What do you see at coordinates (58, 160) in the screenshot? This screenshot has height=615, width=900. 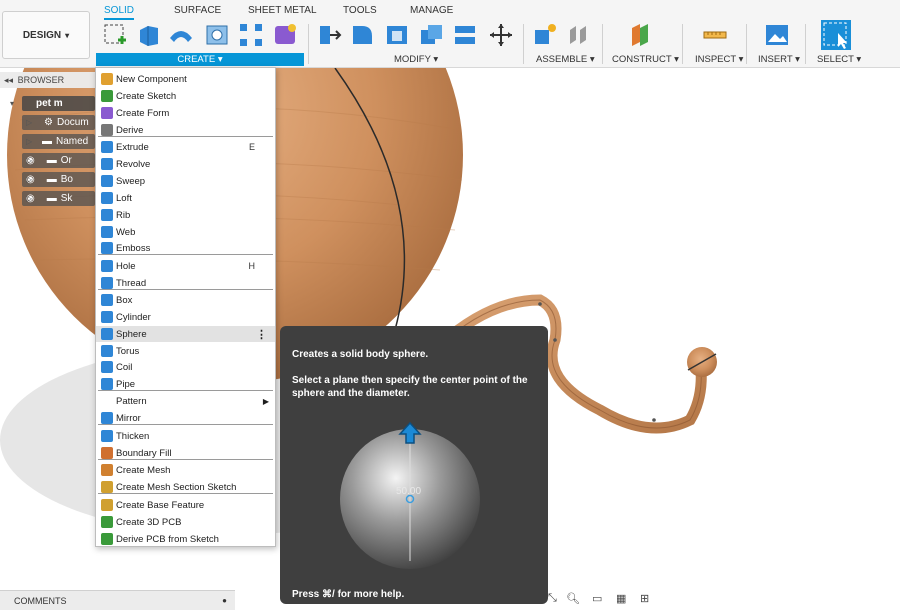 I see `browser-item-origin: ◉ ▬ Or` at bounding box center [58, 160].